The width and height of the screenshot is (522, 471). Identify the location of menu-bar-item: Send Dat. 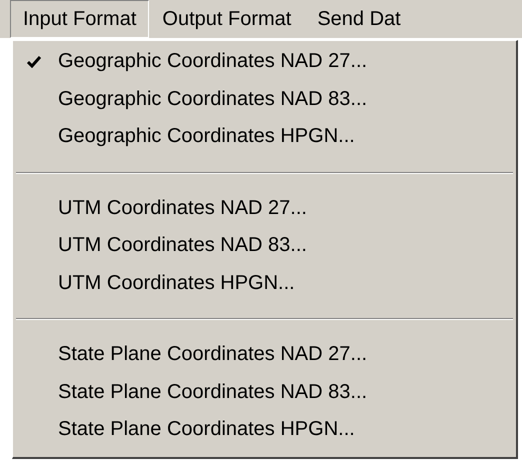
(359, 19).